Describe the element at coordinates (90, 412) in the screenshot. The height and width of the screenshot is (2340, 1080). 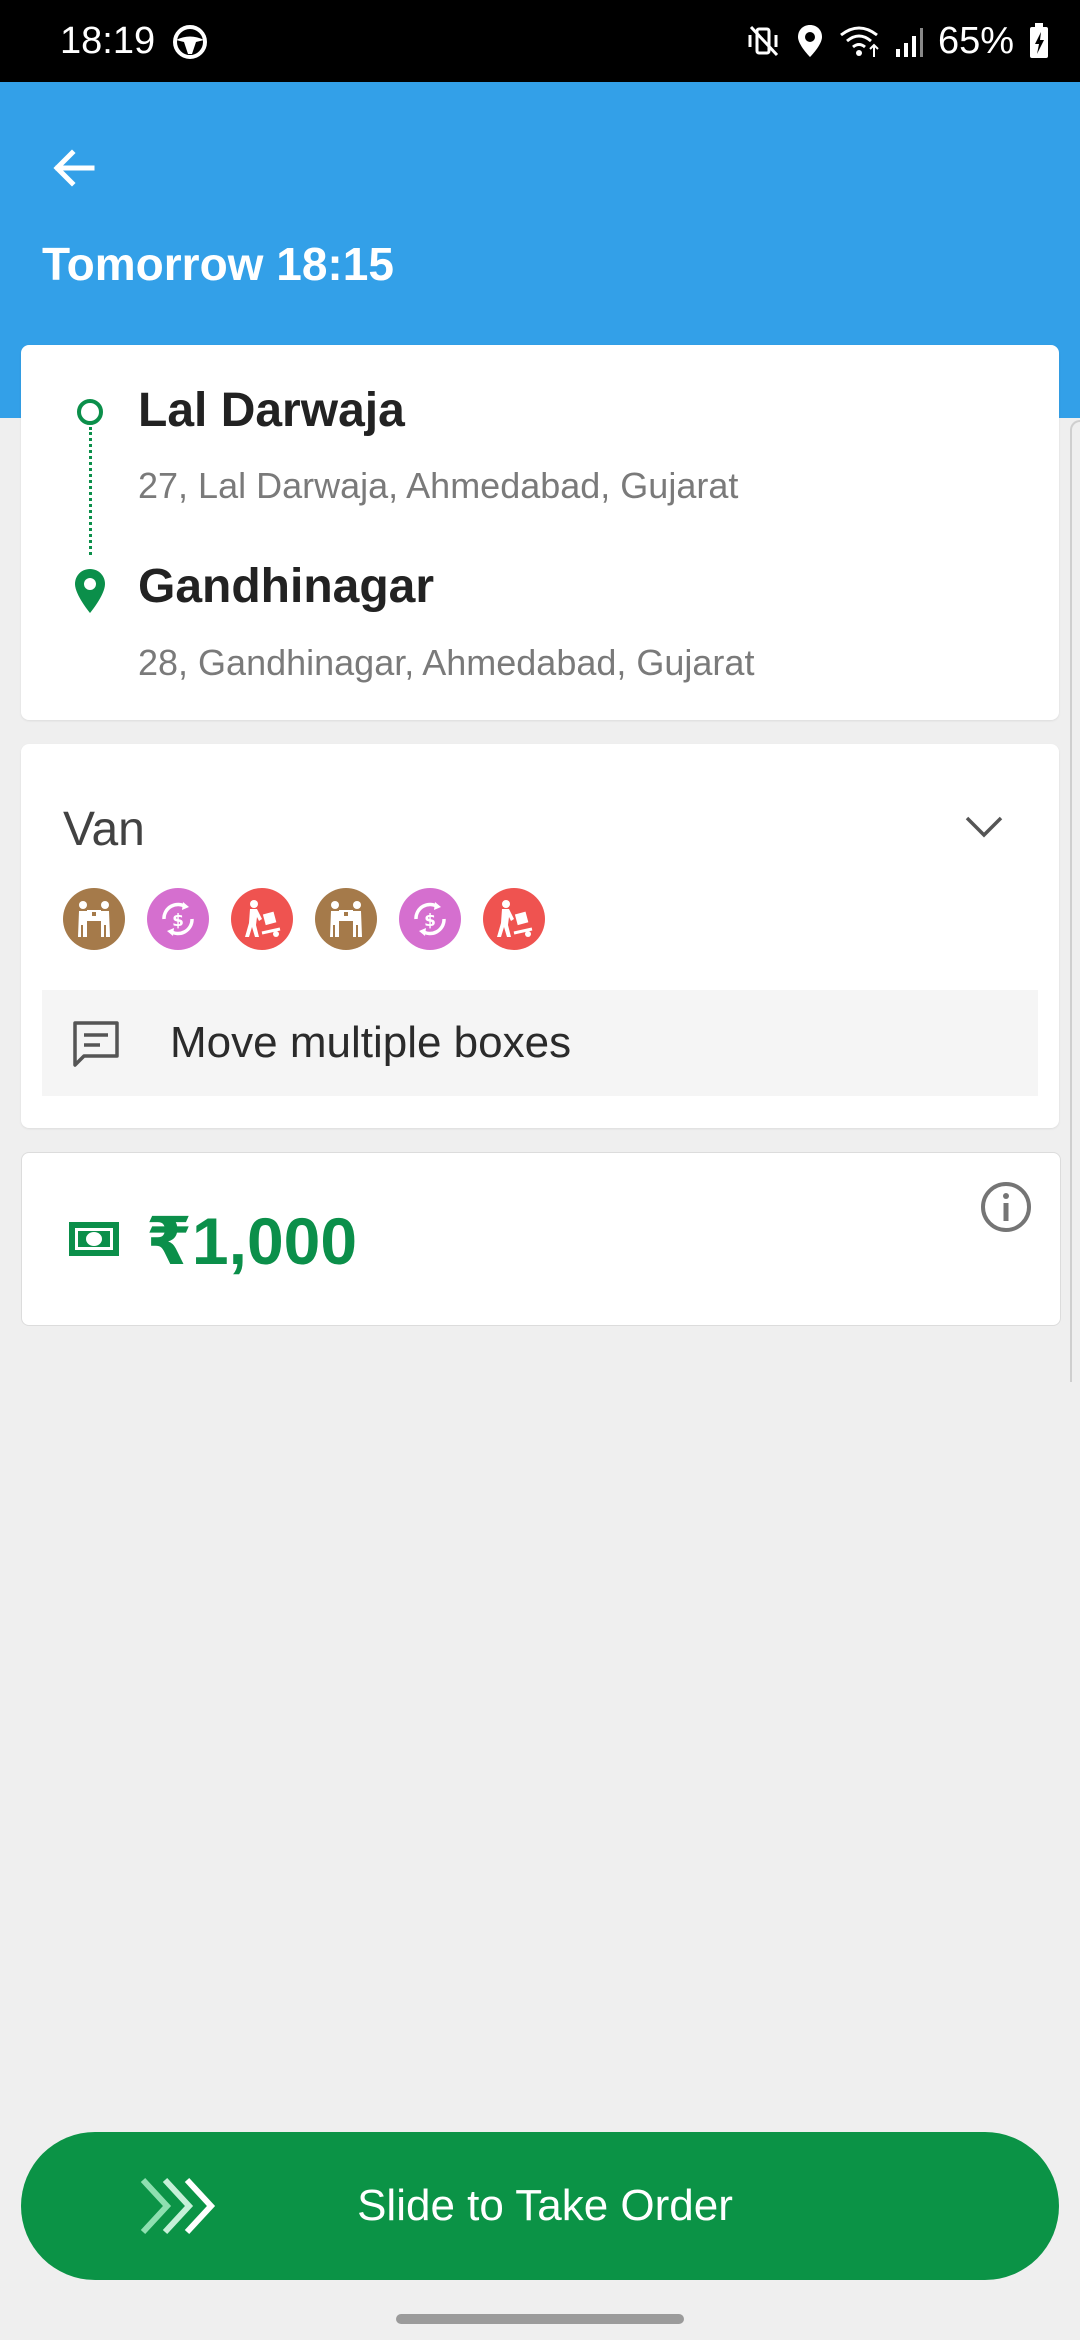
I see `pickup-dot-icon` at that location.